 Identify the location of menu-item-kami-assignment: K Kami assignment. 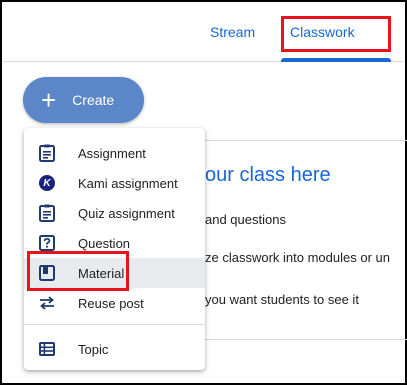
(114, 183).